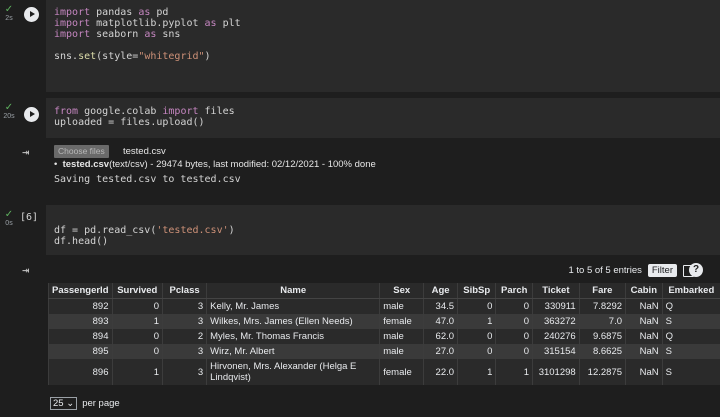  I want to click on filter-button: Filter, so click(662, 270).